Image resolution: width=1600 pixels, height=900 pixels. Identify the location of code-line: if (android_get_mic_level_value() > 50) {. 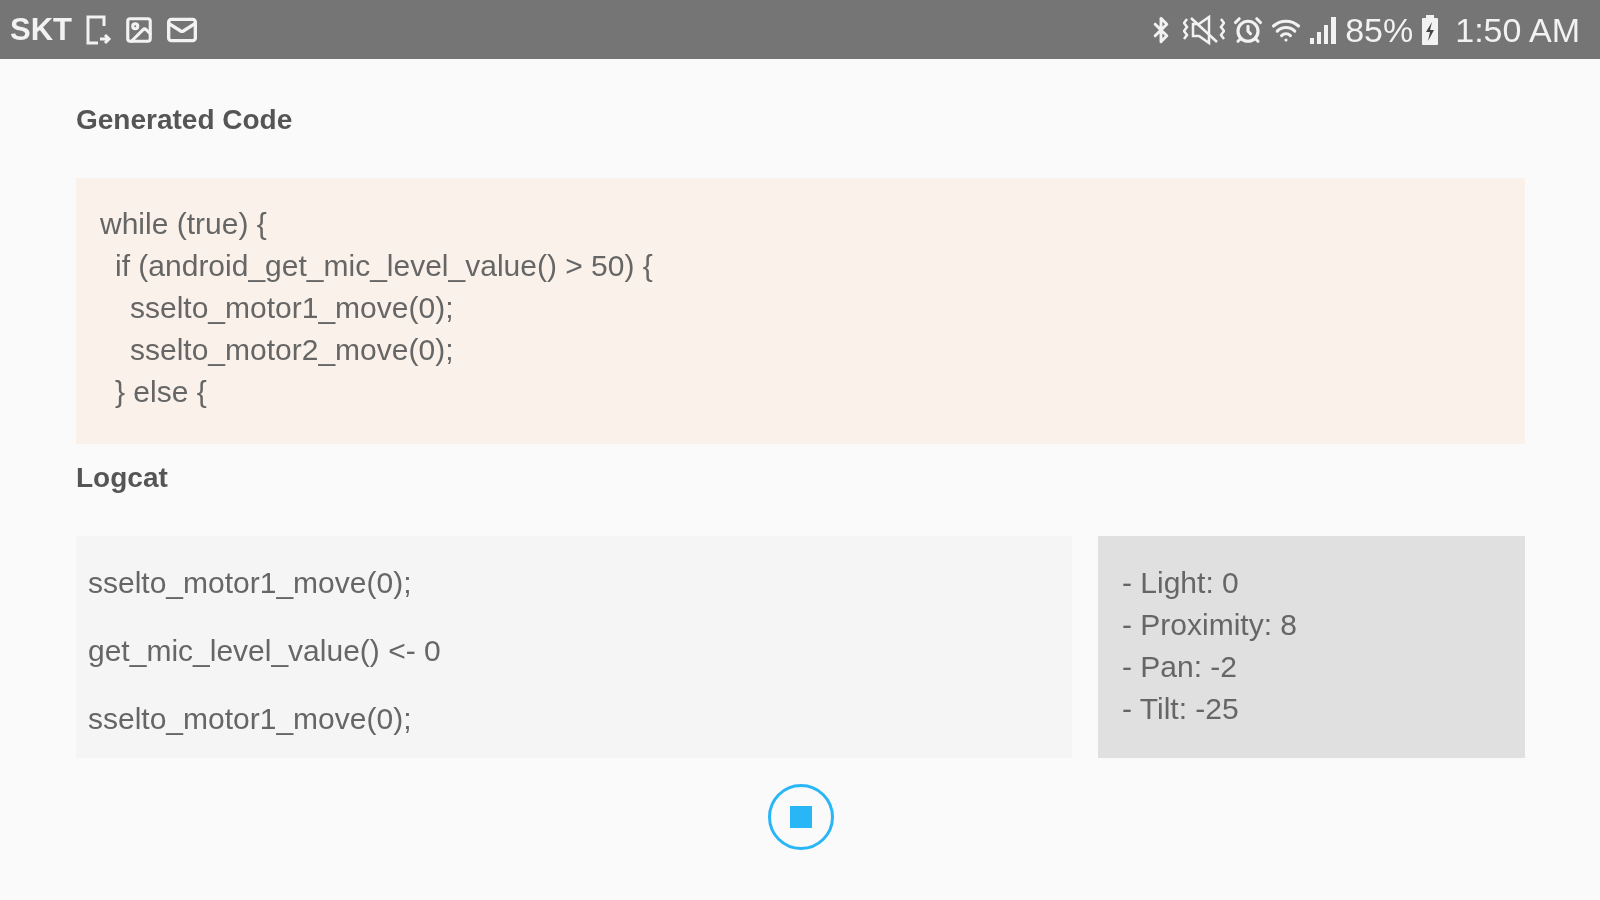
(384, 266).